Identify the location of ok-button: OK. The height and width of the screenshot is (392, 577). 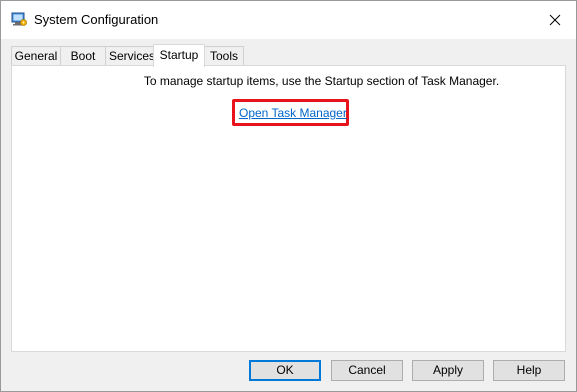
(285, 370).